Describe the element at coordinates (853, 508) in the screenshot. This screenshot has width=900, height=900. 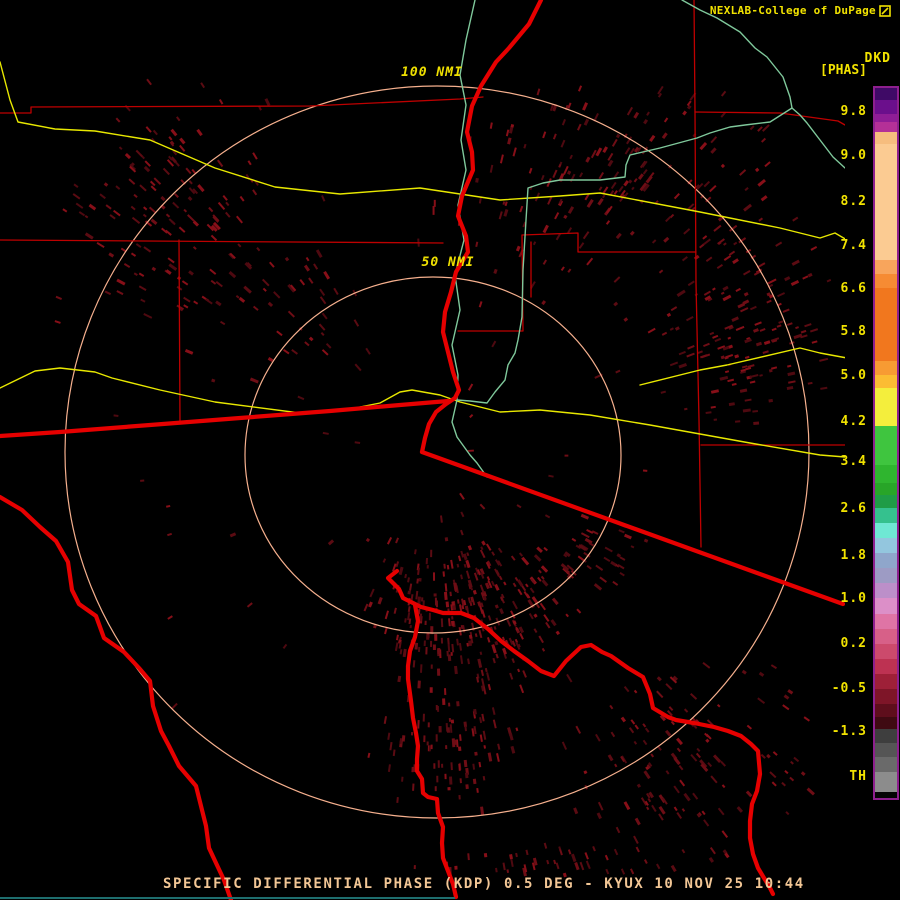
I see `colorbar-tick-2.6: 2.6` at that location.